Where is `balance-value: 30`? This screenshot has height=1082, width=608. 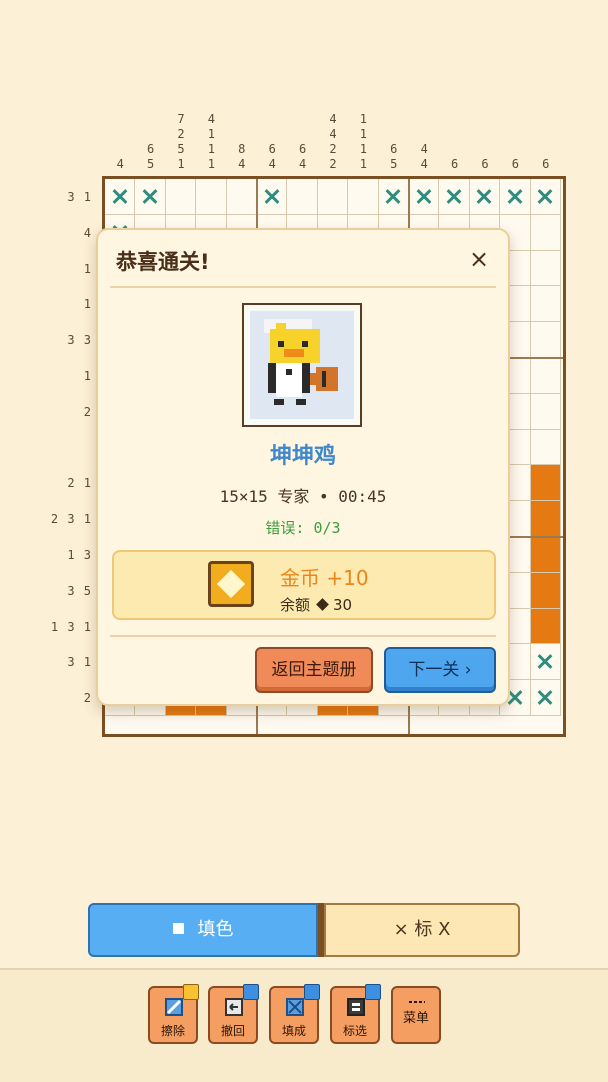
balance-value: 30 is located at coordinates (343, 605).